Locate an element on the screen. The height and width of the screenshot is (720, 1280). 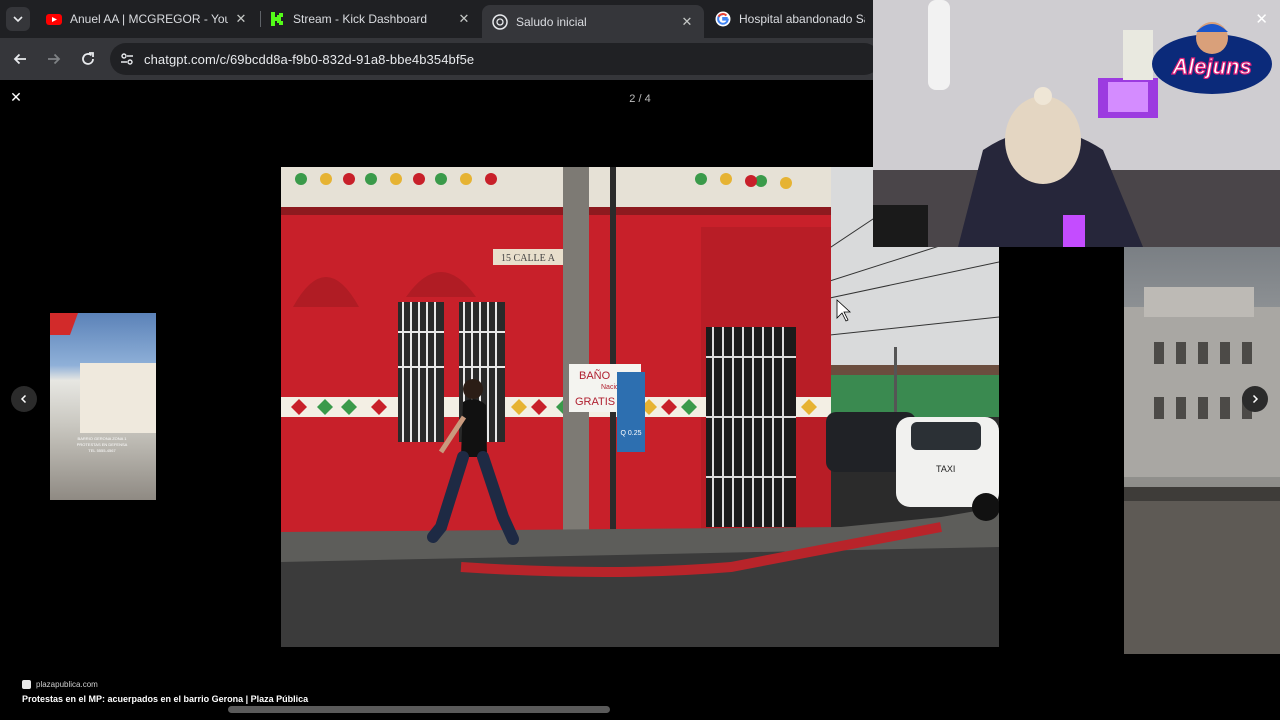
thumbnail-building-image is located at coordinates (1202, 470).